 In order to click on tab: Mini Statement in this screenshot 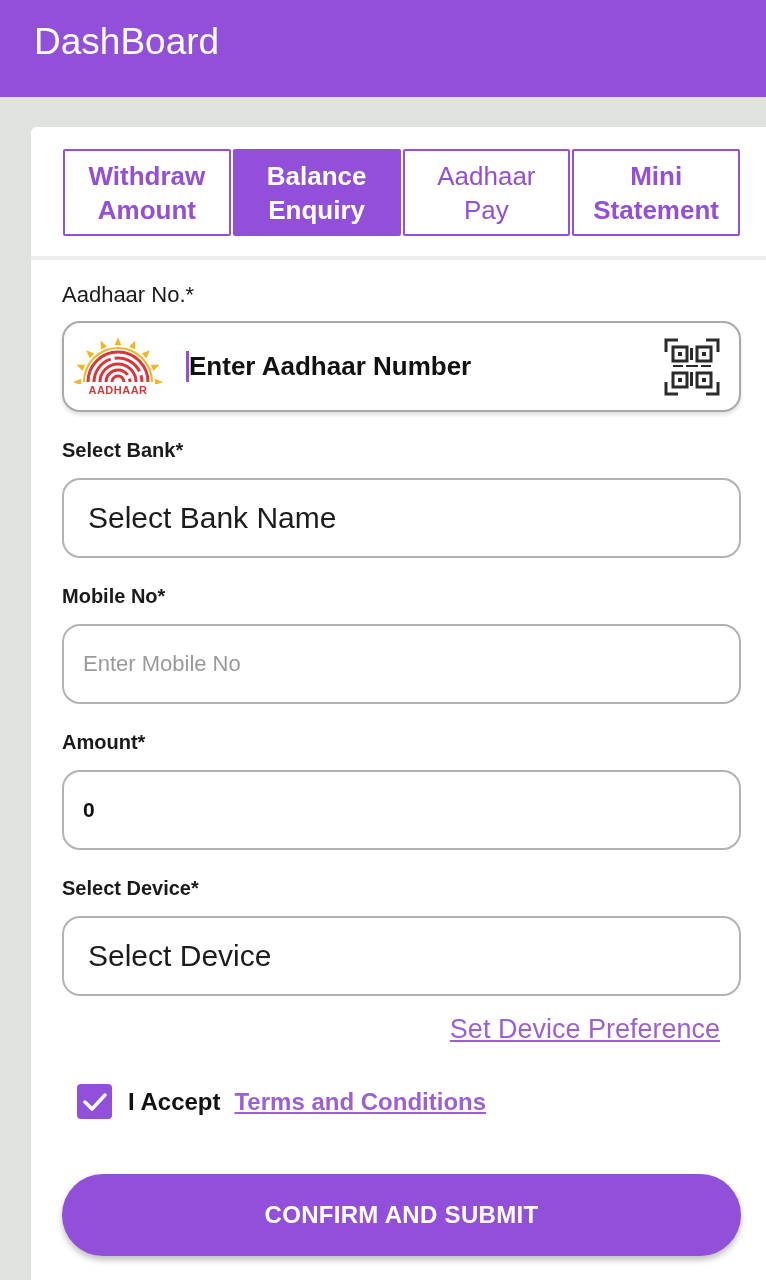, I will do `click(656, 192)`.